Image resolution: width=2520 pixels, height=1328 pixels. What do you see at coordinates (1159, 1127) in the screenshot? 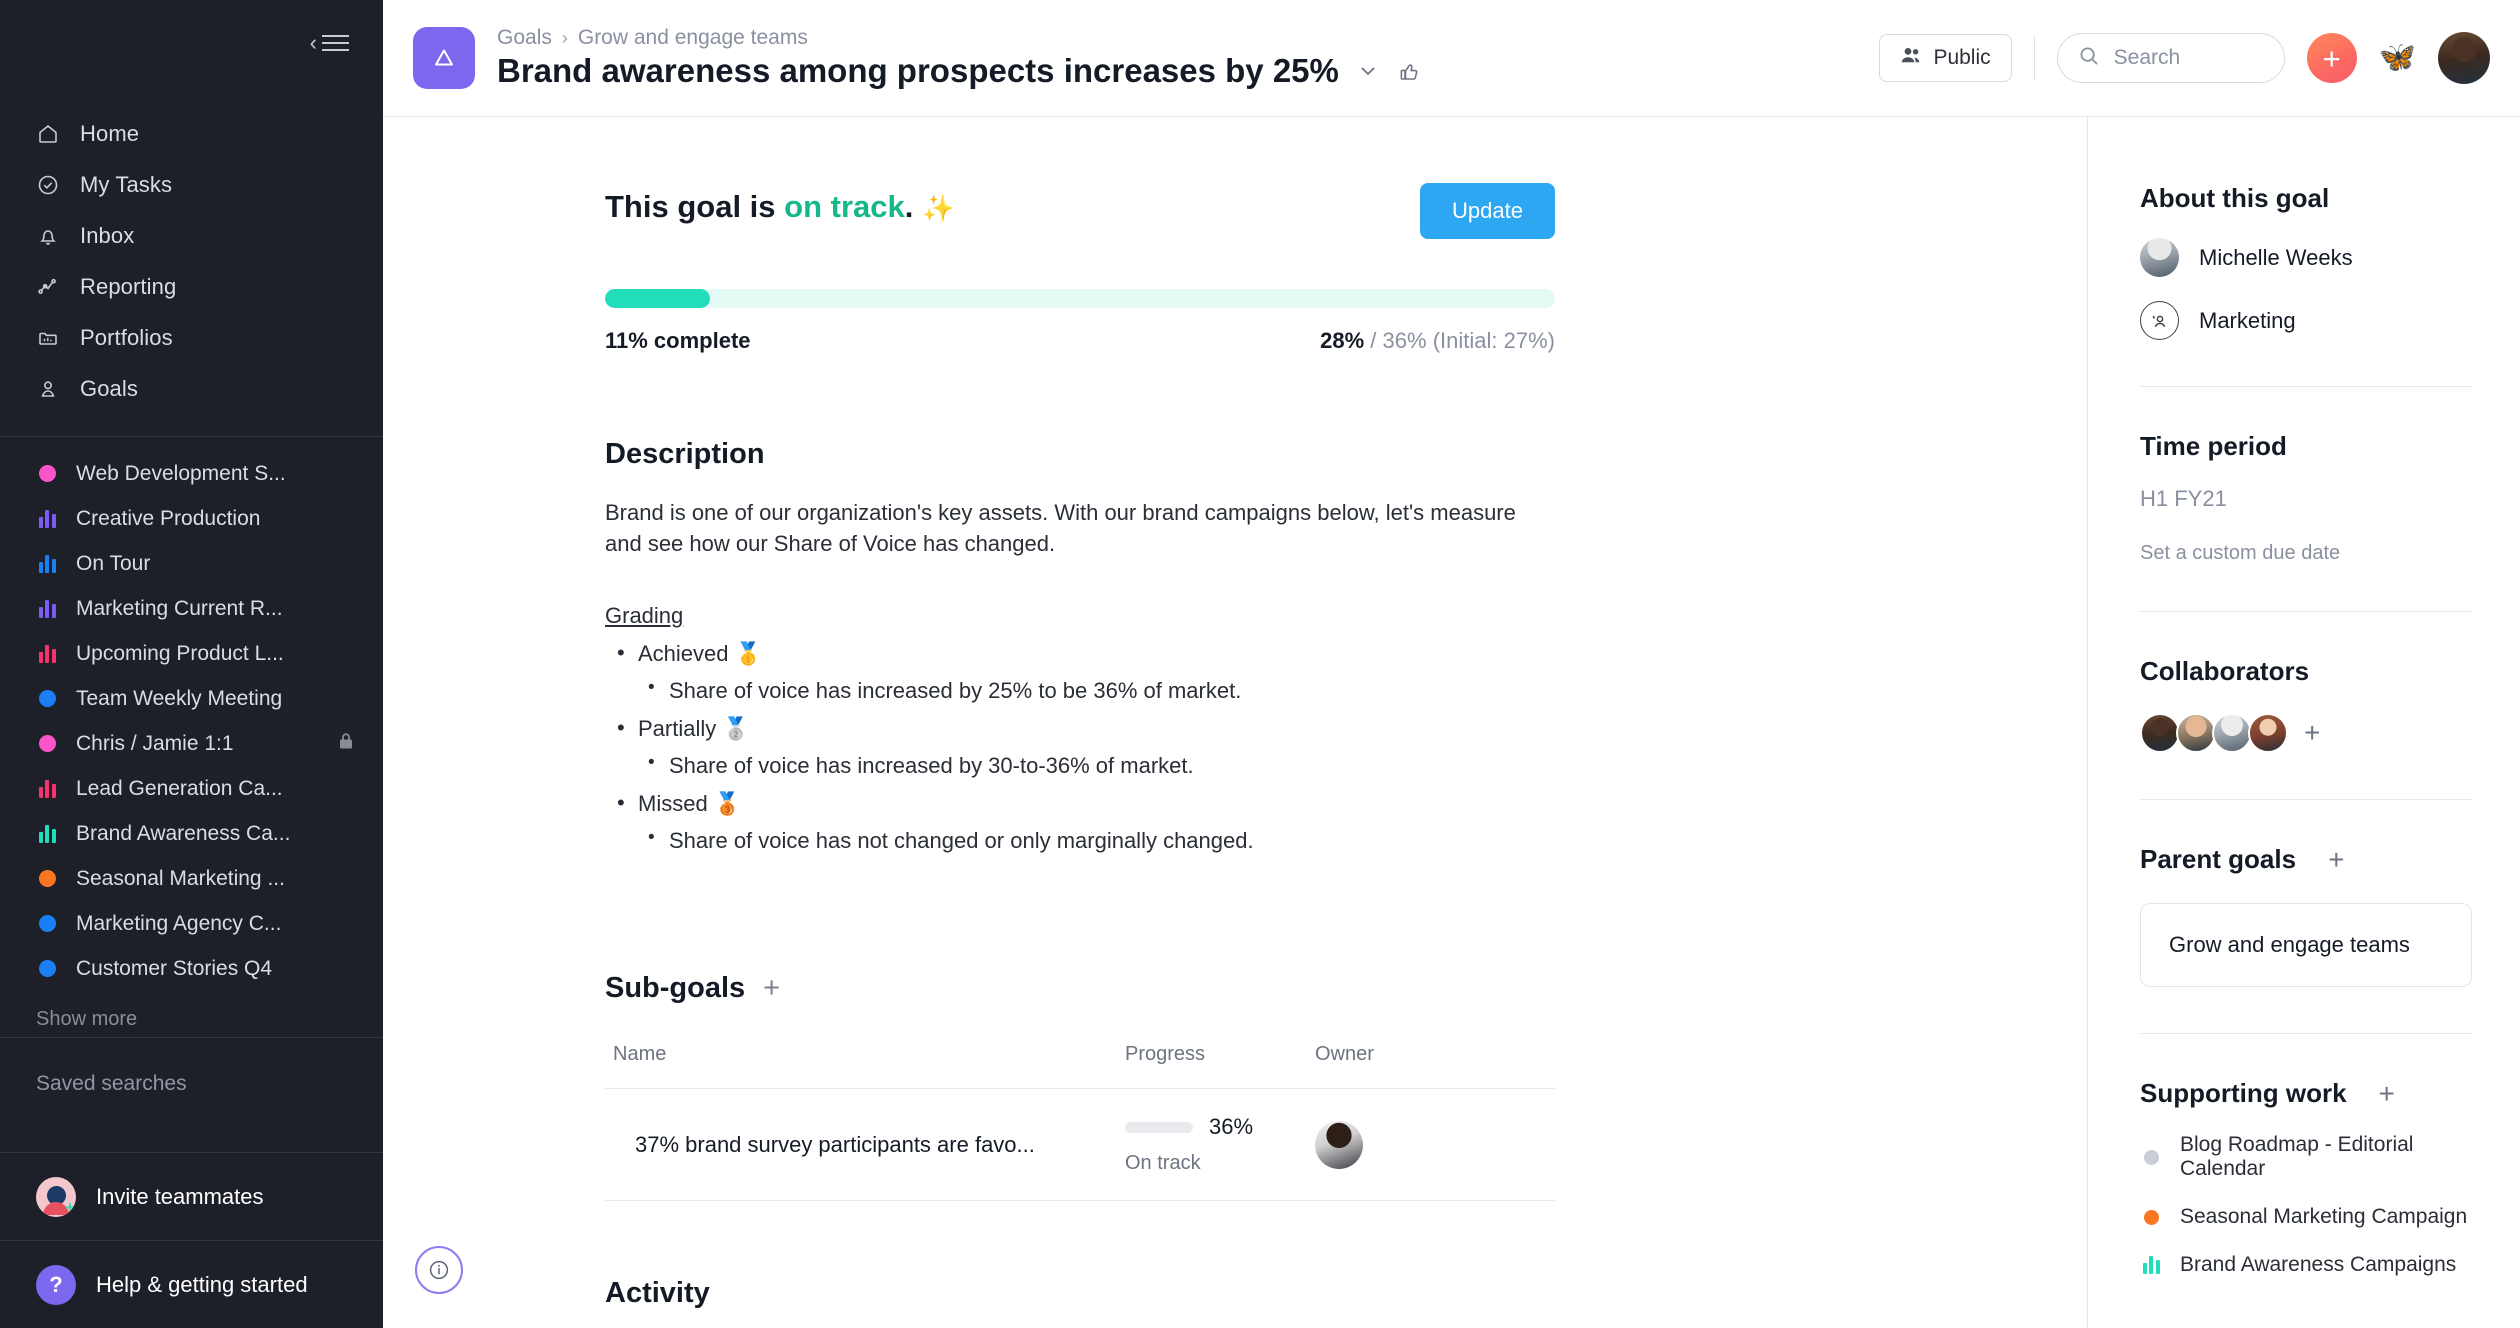
I see `subgoal-progress-track` at bounding box center [1159, 1127].